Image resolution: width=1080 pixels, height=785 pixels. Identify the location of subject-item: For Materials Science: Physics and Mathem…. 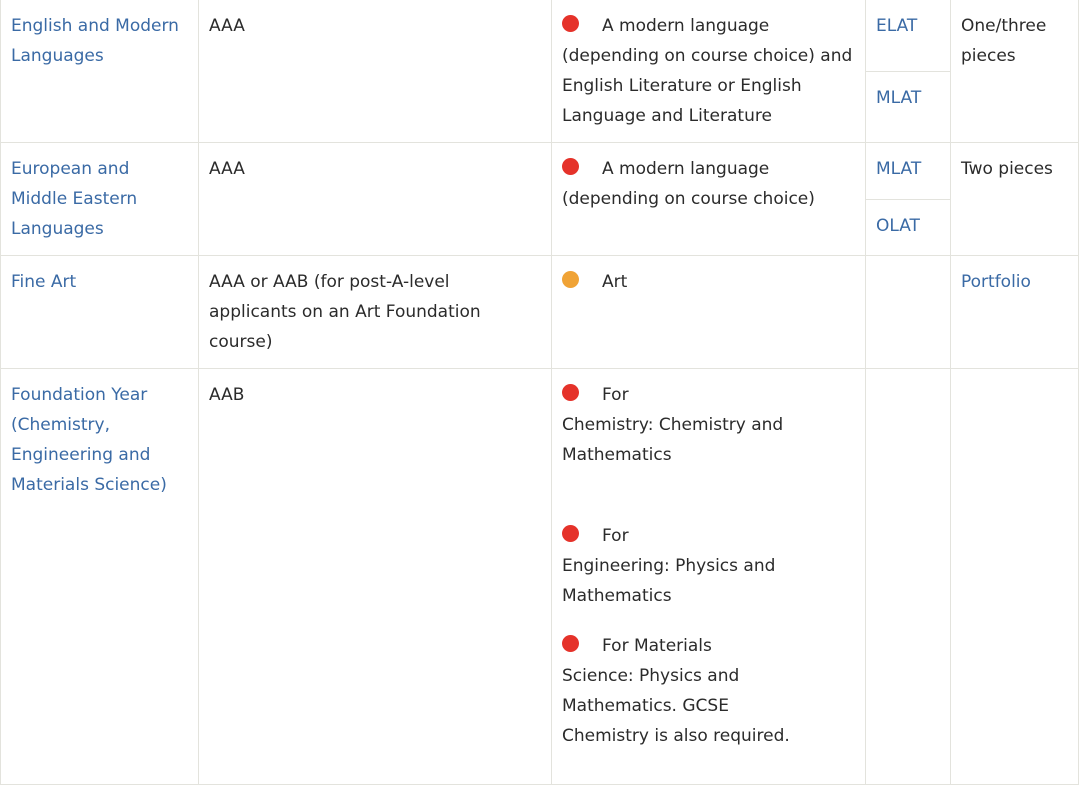
(676, 690).